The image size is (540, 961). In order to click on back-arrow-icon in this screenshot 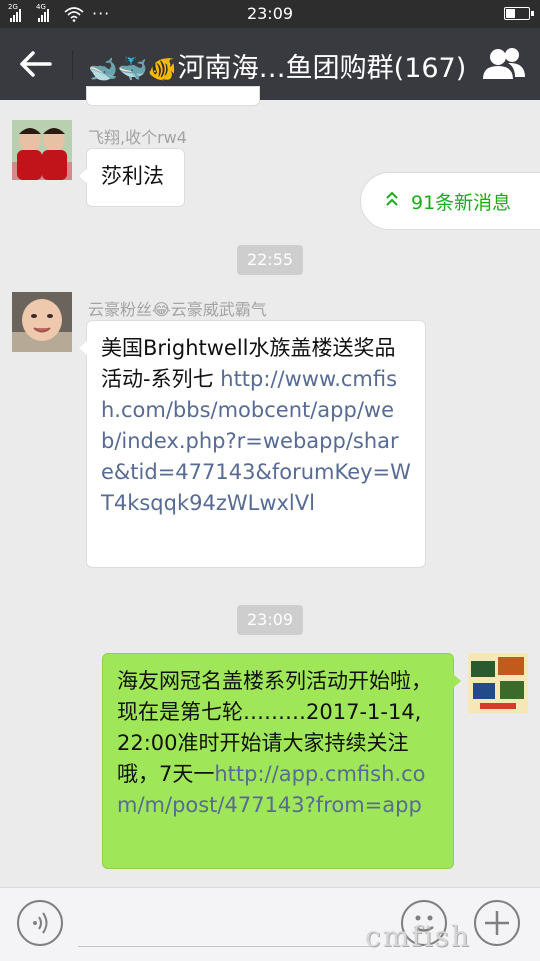, I will do `click(36, 64)`.